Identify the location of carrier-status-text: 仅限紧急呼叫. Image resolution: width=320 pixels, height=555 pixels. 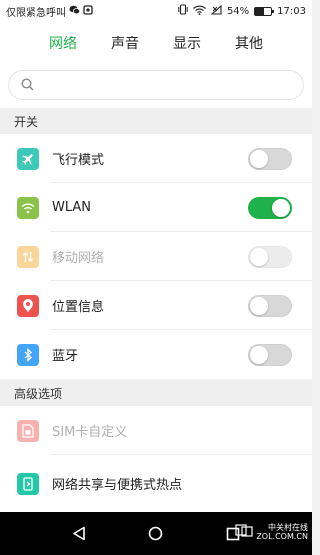
(36, 13).